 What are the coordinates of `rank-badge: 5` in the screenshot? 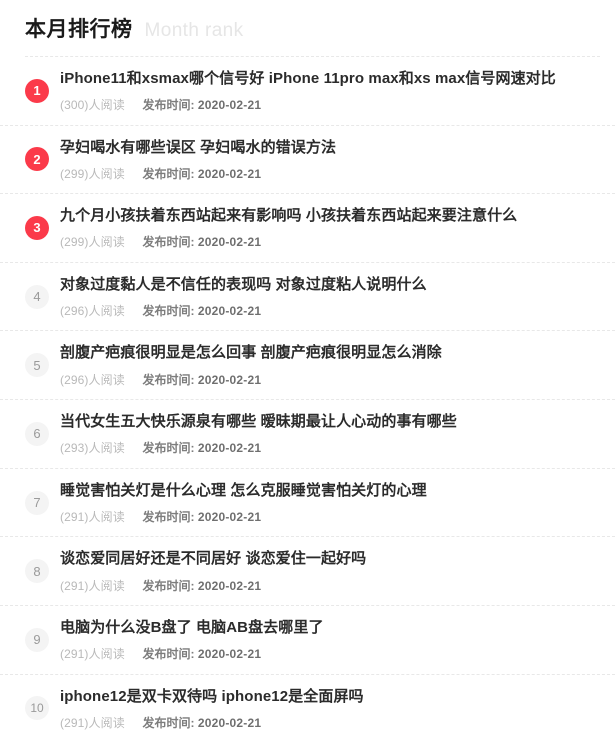 It's located at (37, 365).